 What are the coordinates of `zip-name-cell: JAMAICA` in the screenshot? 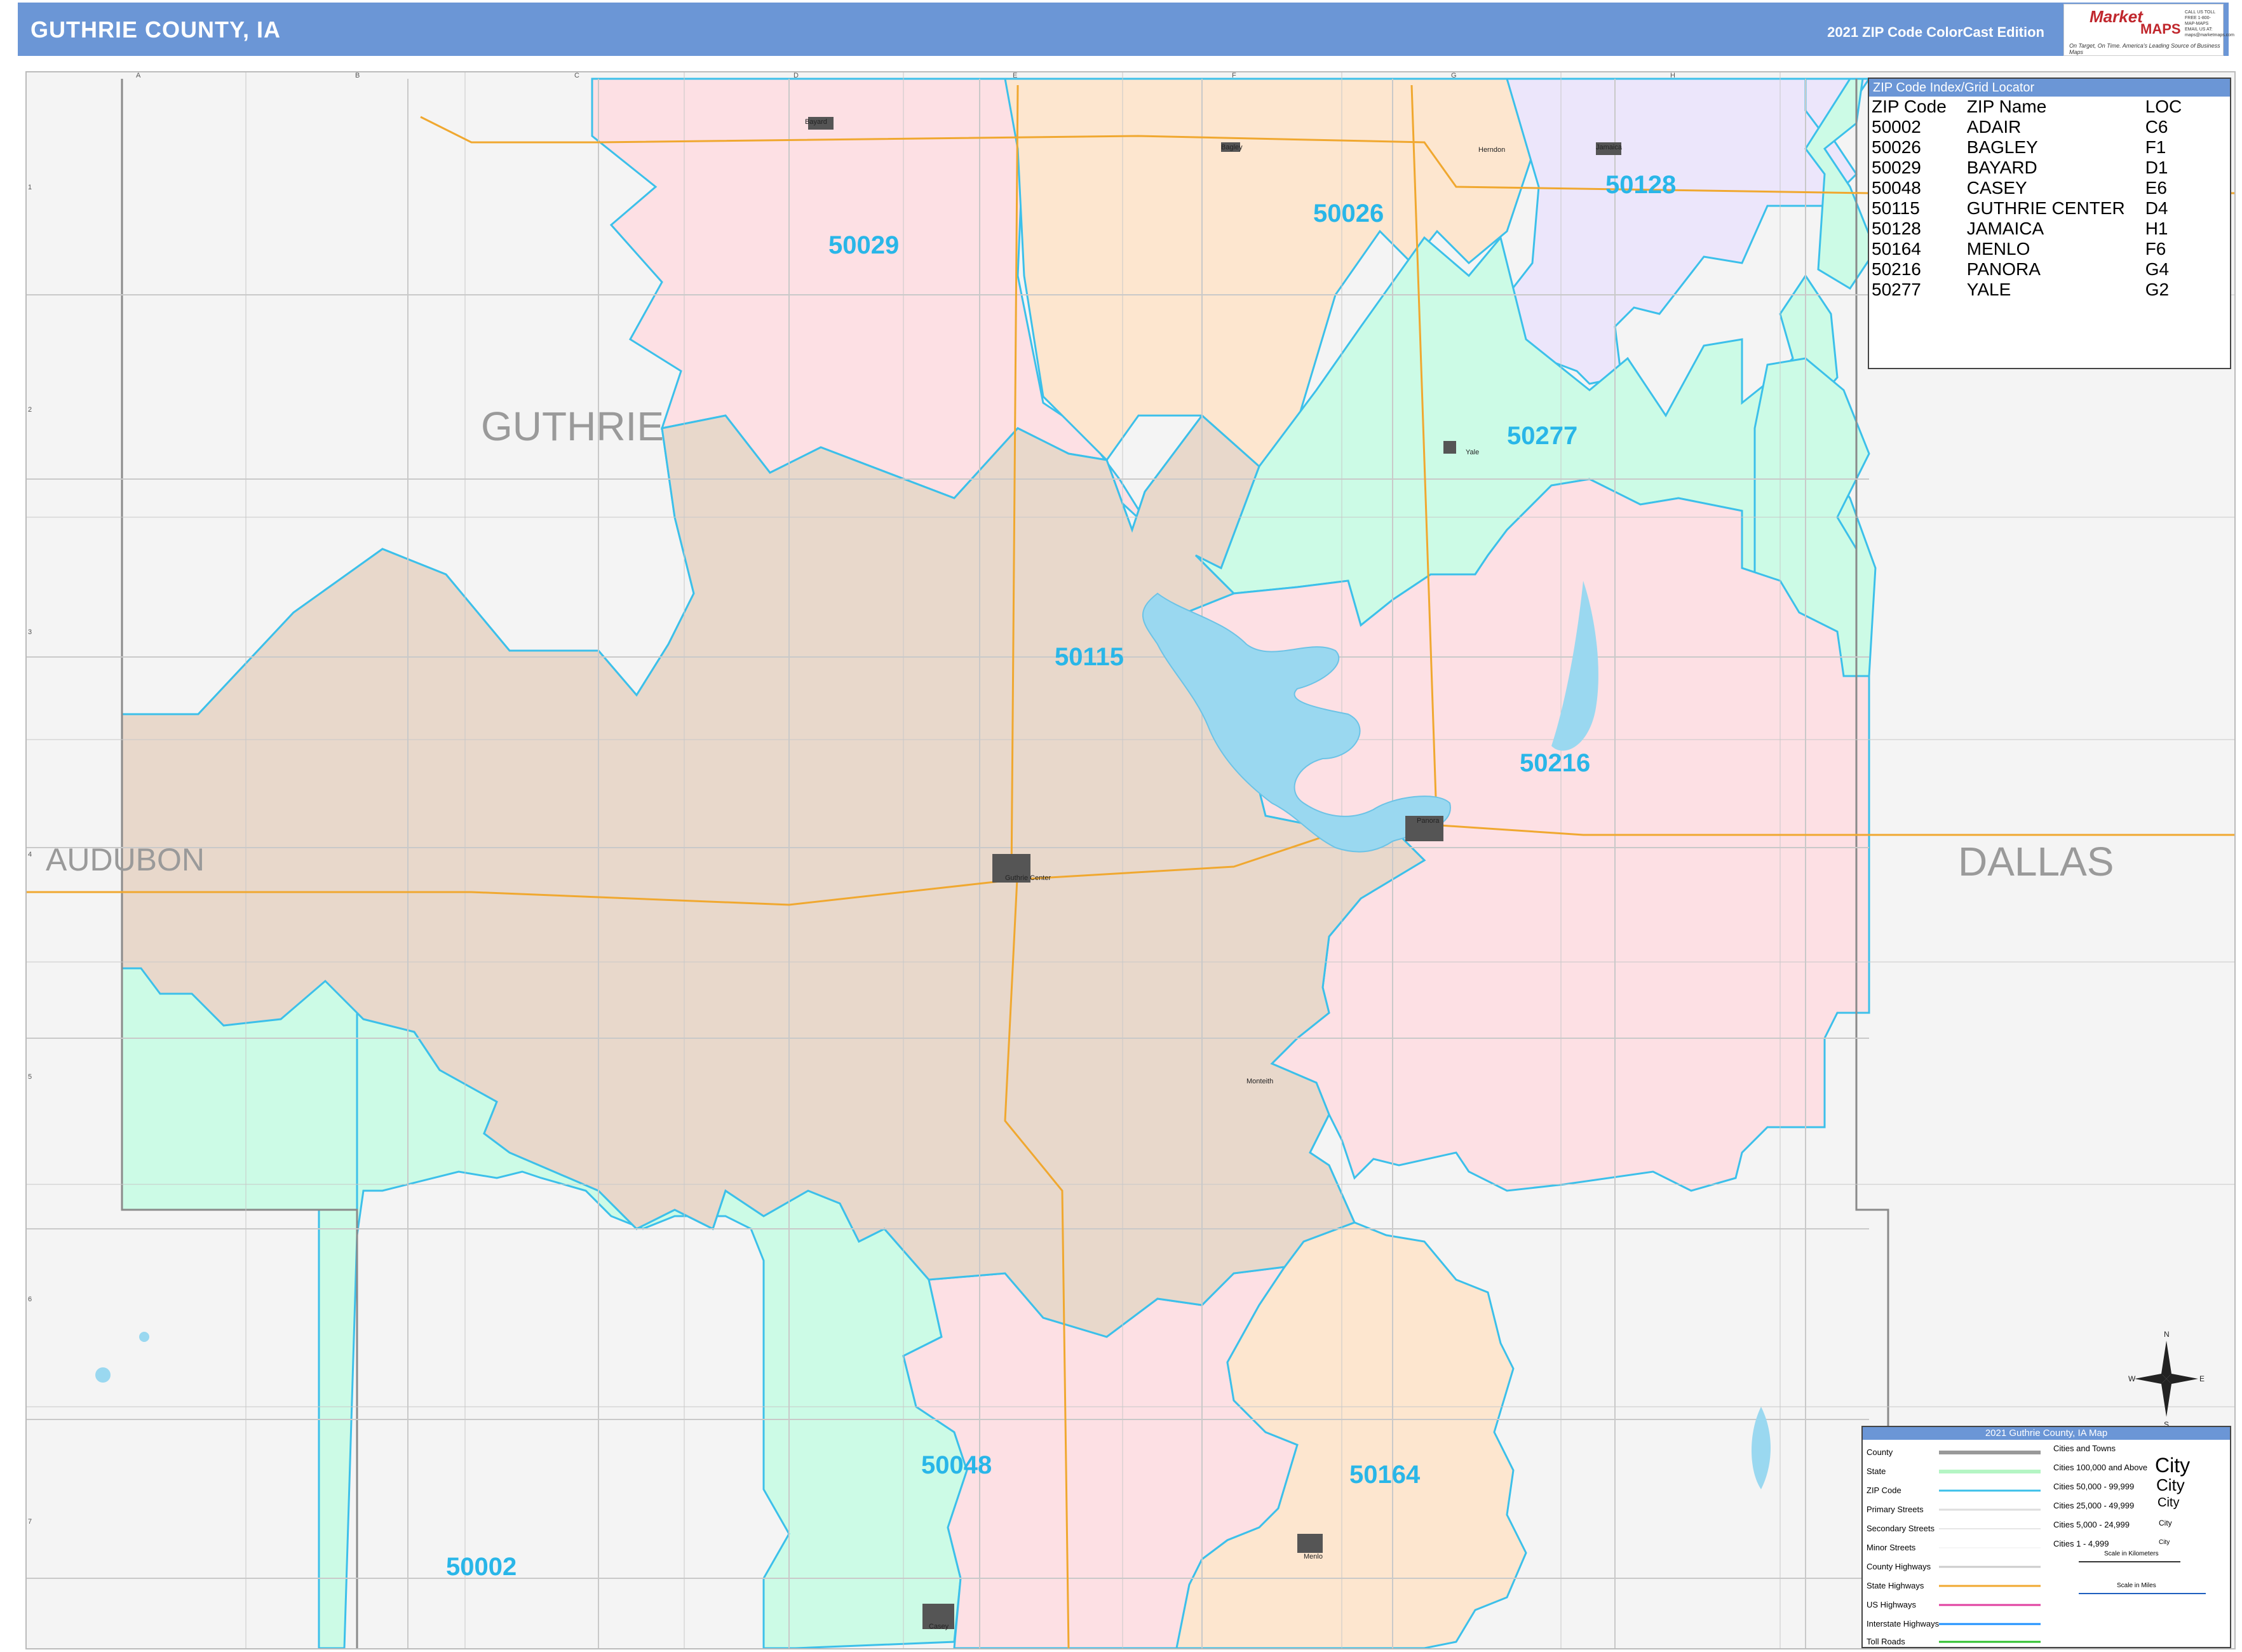 It's located at (2005, 228).